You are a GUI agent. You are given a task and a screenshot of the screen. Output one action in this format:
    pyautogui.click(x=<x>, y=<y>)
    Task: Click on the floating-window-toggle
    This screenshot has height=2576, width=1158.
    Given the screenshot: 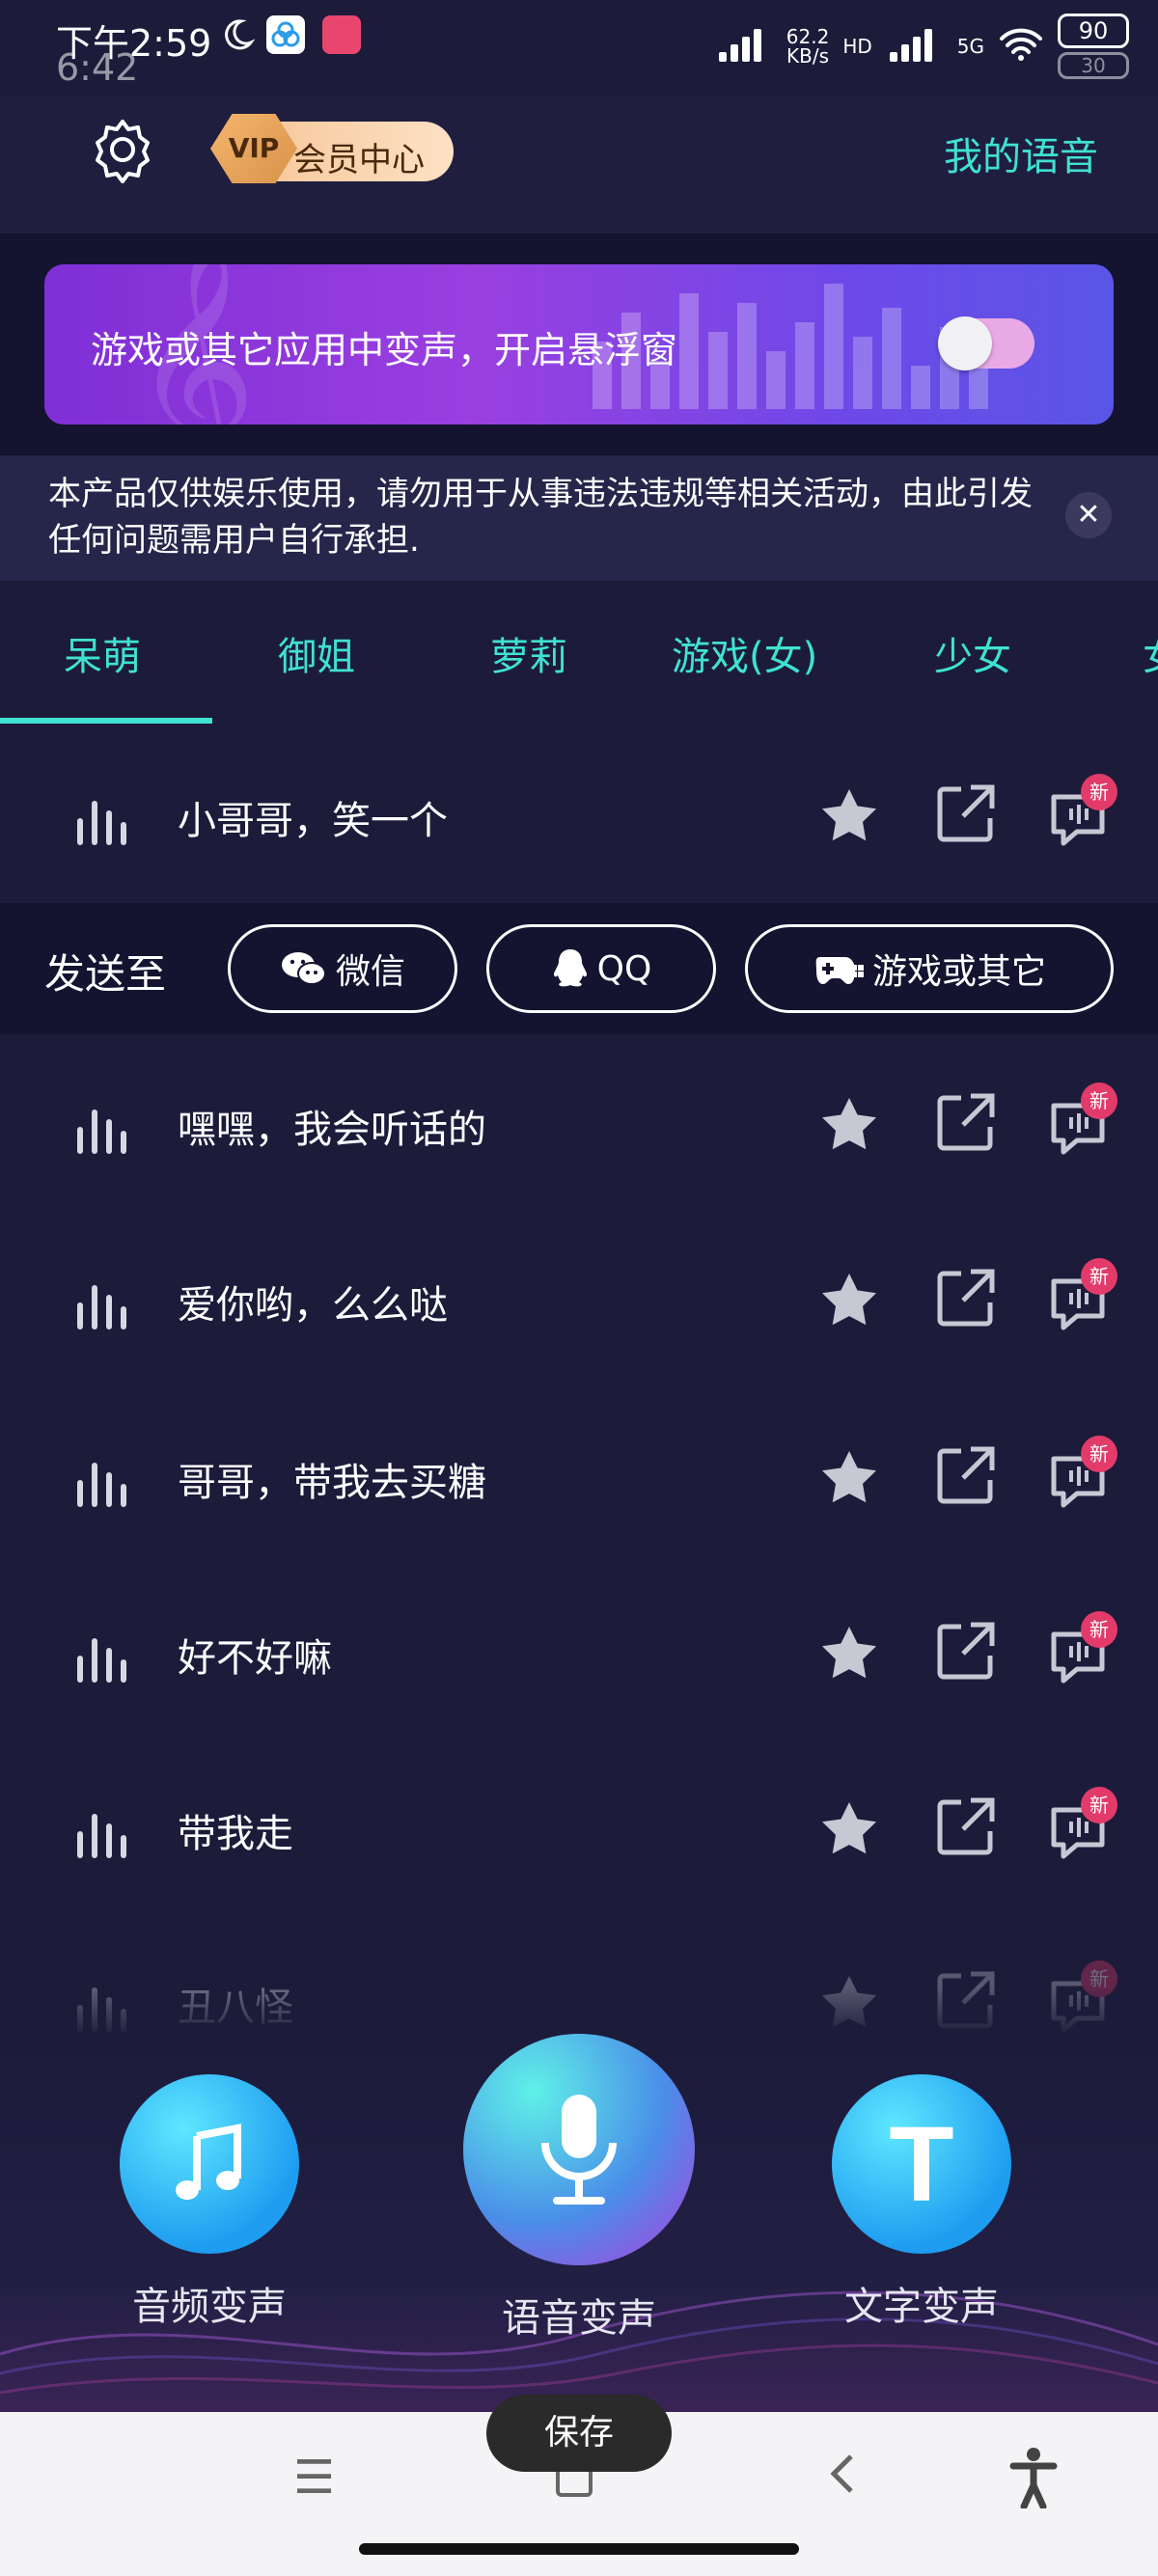 What is the action you would take?
    pyautogui.click(x=986, y=343)
    